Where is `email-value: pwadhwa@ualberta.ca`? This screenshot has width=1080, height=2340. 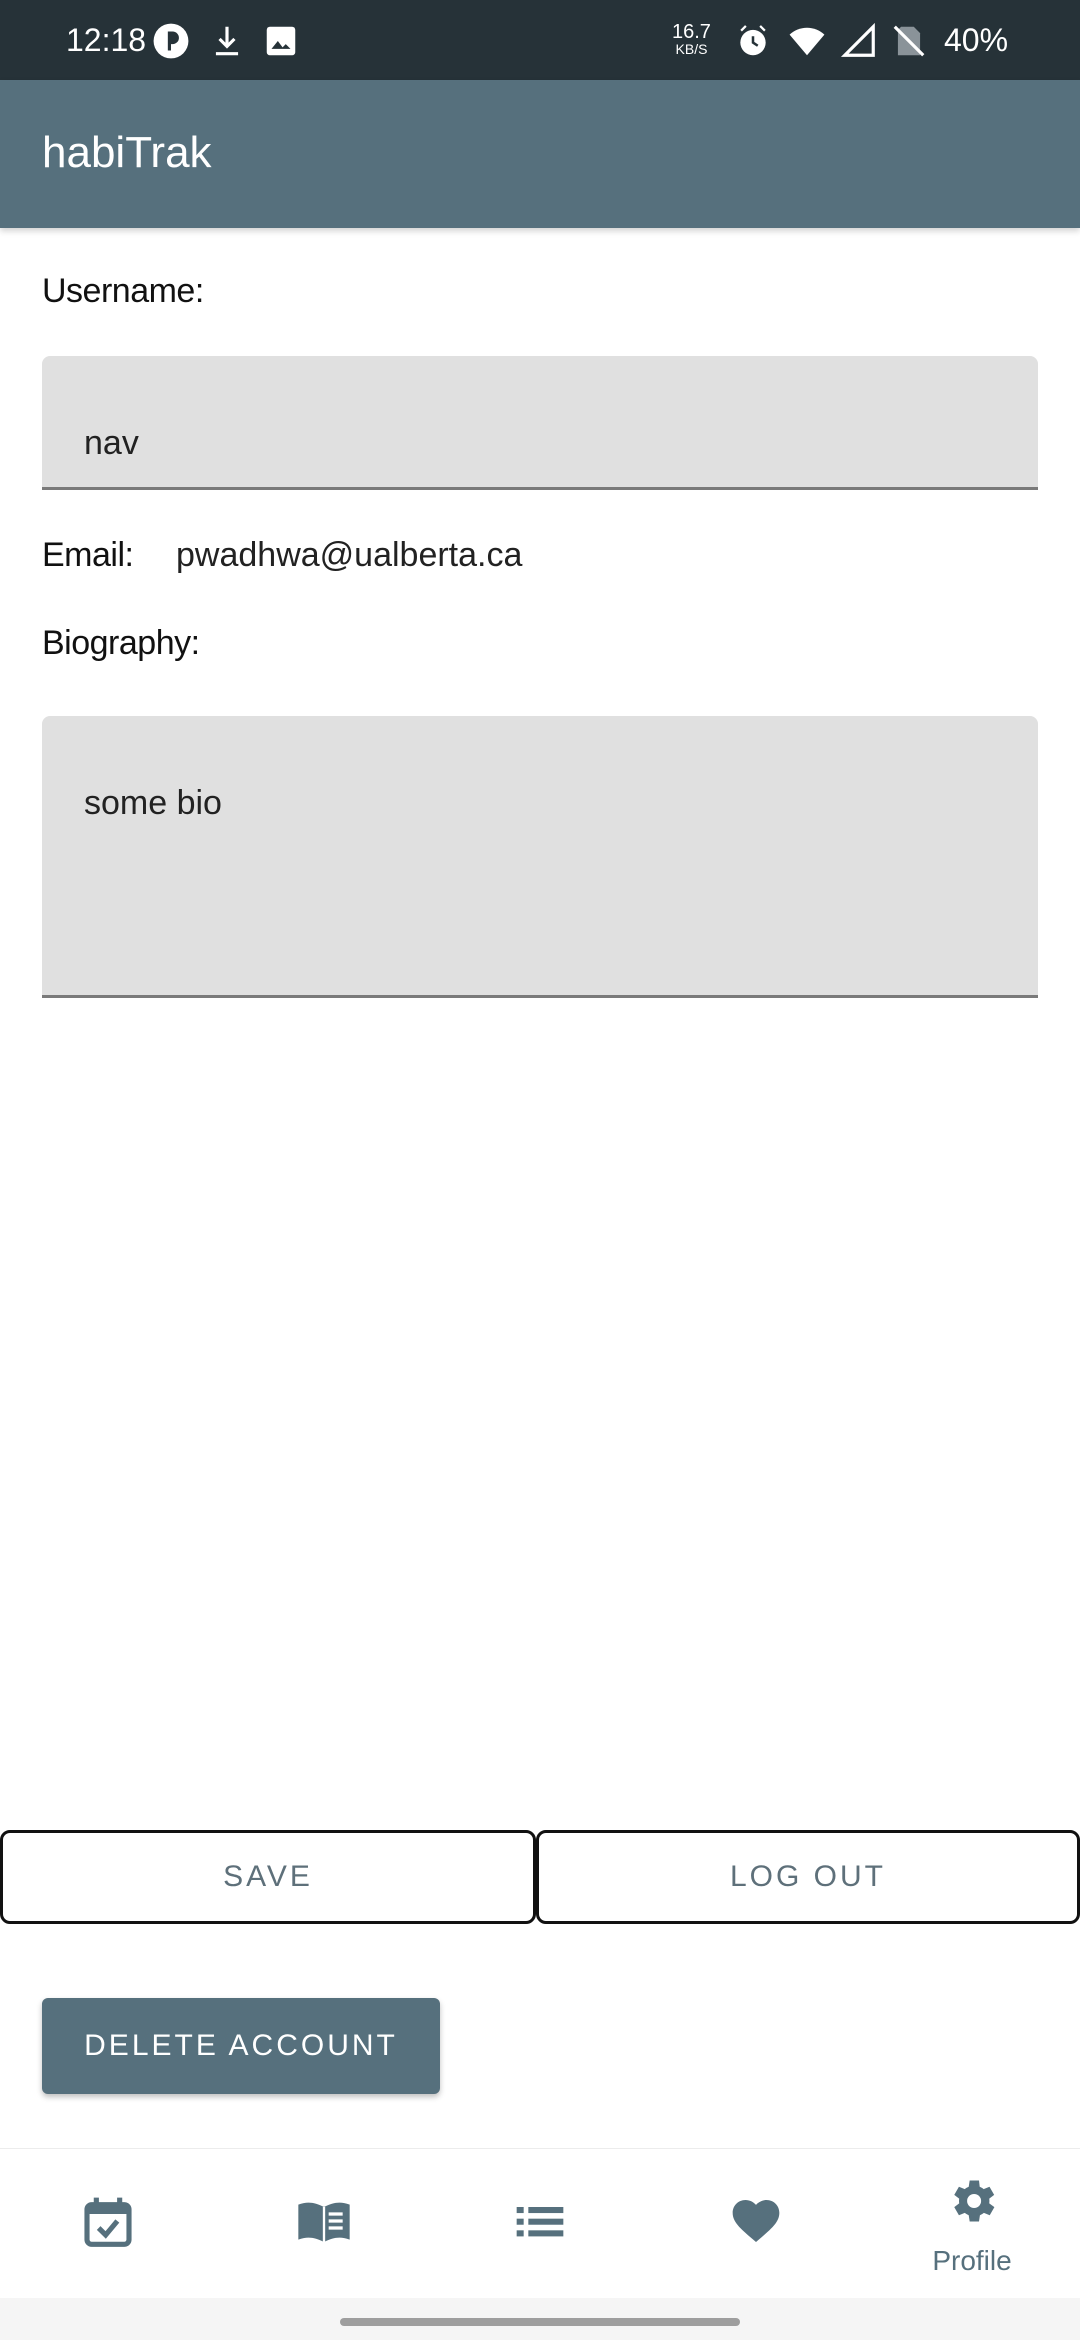 email-value: pwadhwa@ualberta.ca is located at coordinates (349, 555).